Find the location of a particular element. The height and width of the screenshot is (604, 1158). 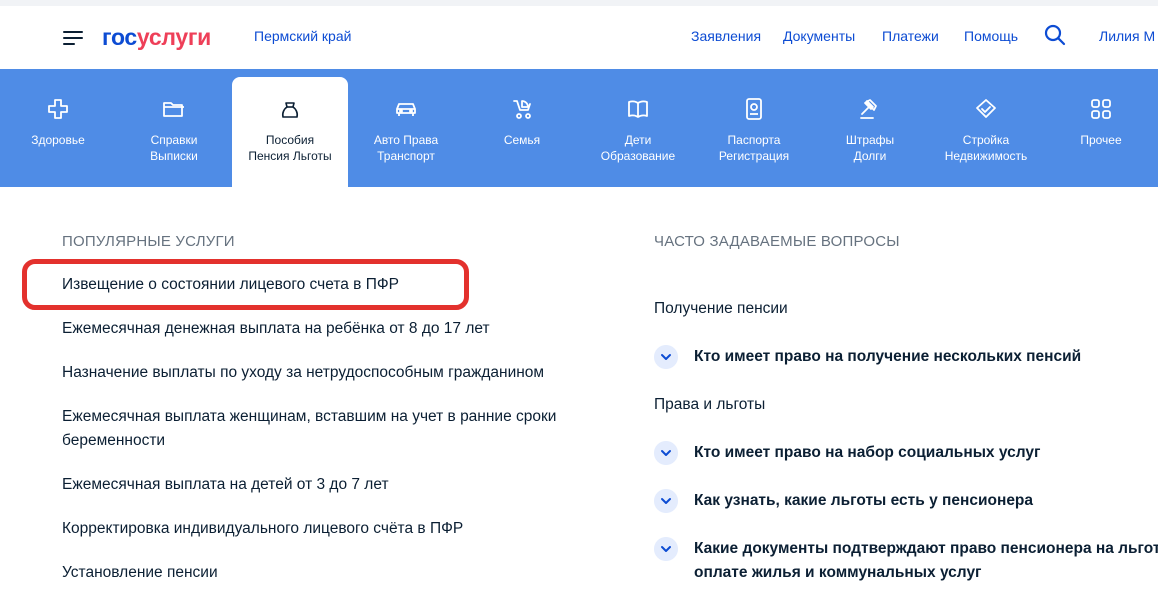

category-pasporta: Паспорта Регистрация is located at coordinates (754, 132).